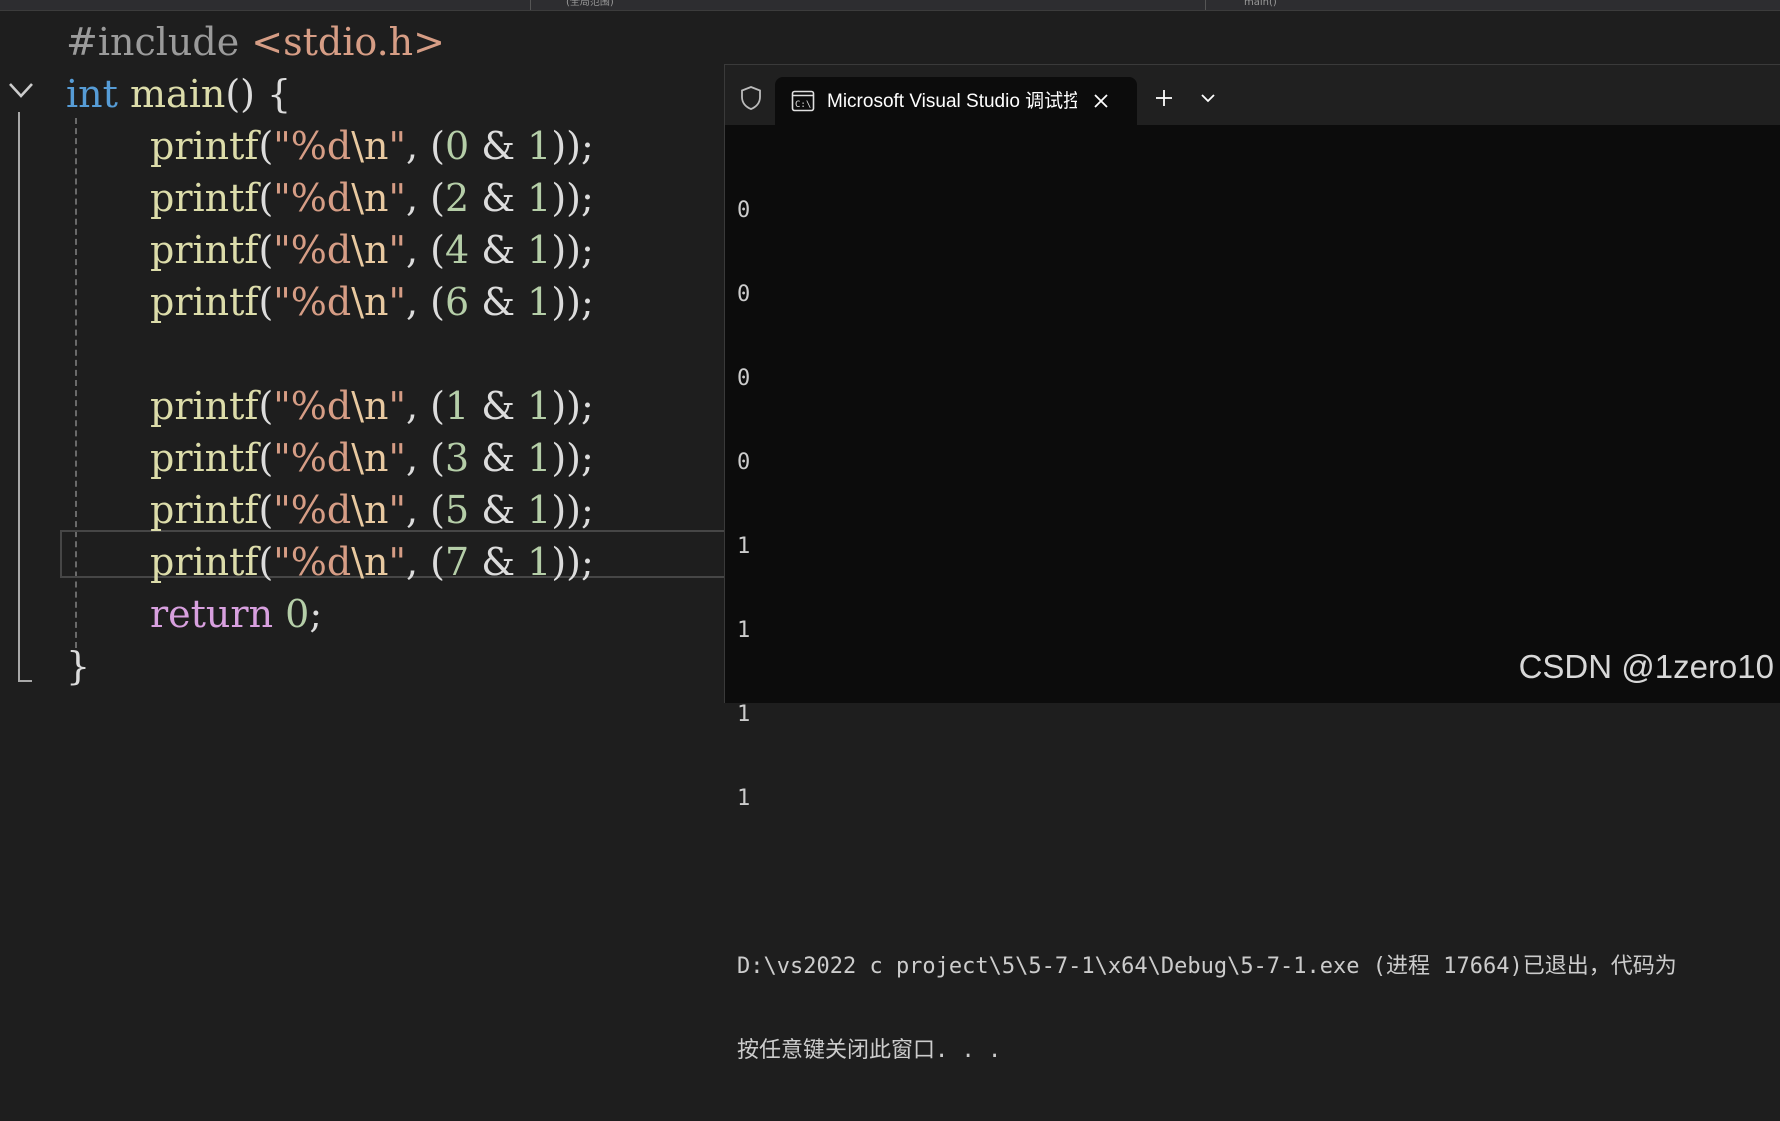 This screenshot has height=1121, width=1780. I want to click on code-line-close-brace: }, so click(78, 666).